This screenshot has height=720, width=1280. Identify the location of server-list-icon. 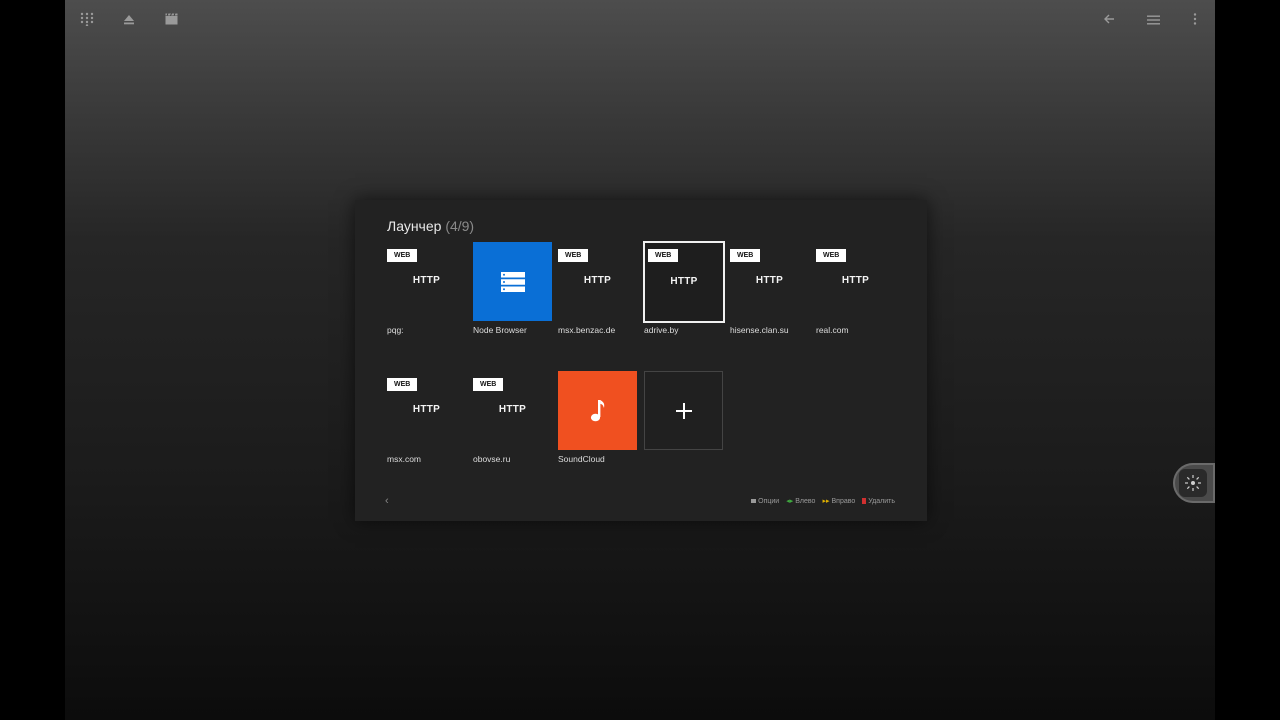
(512, 281).